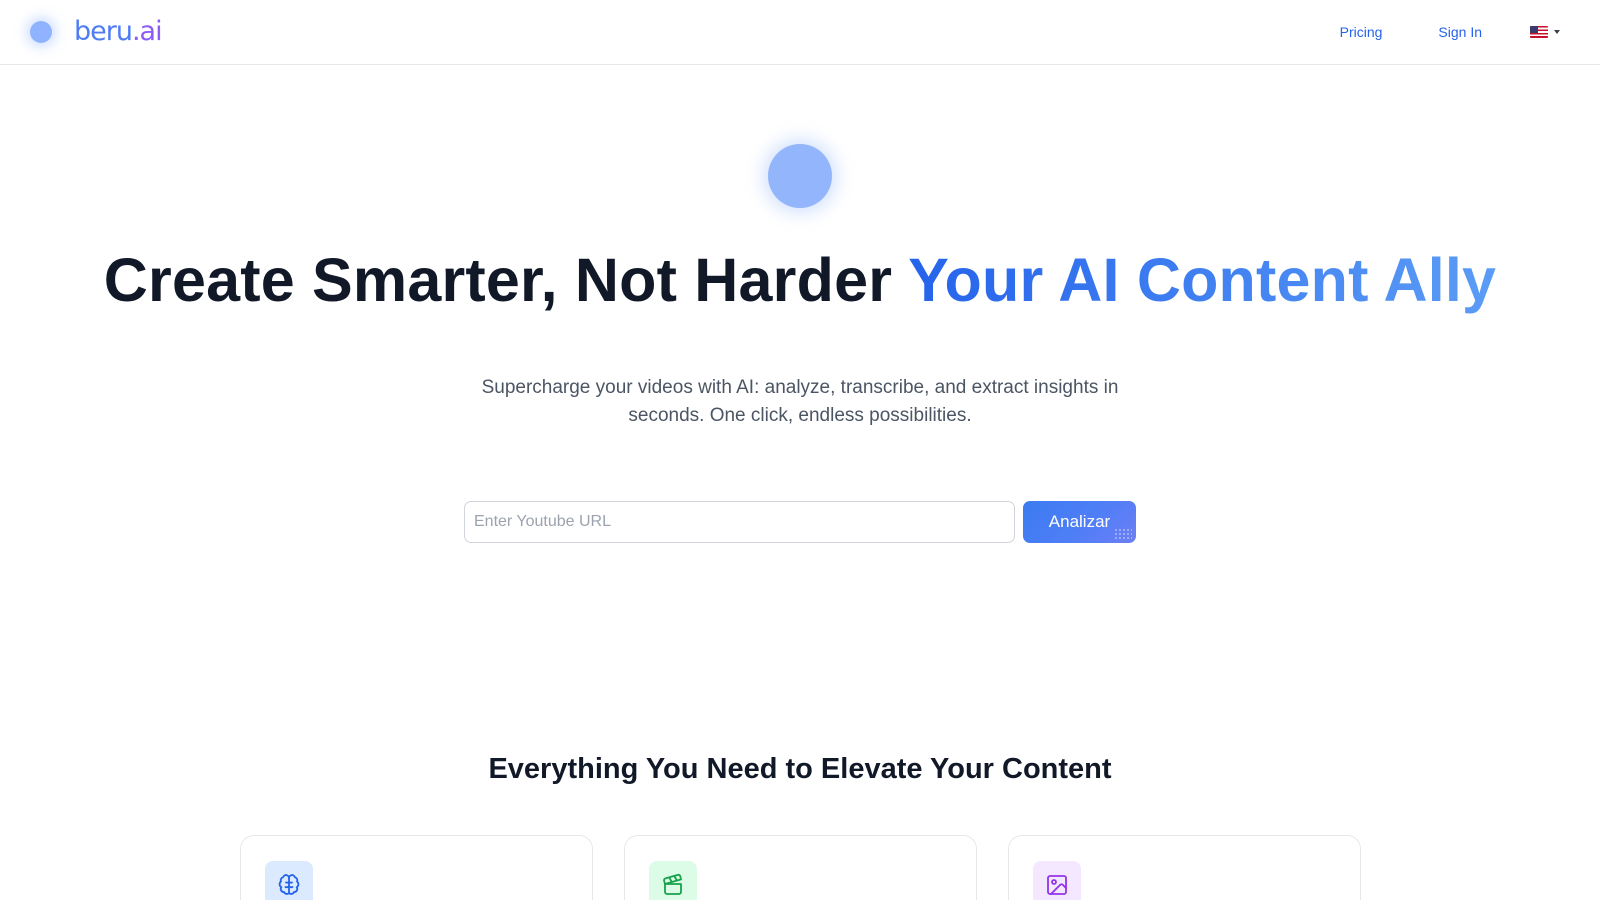 This screenshot has width=1600, height=900. Describe the element at coordinates (1361, 32) in the screenshot. I see `nav-pricing-link: Pricing` at that location.